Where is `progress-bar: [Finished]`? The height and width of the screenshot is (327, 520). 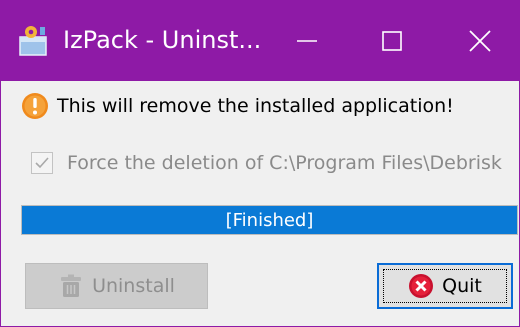
progress-bar: [Finished] is located at coordinates (269, 220).